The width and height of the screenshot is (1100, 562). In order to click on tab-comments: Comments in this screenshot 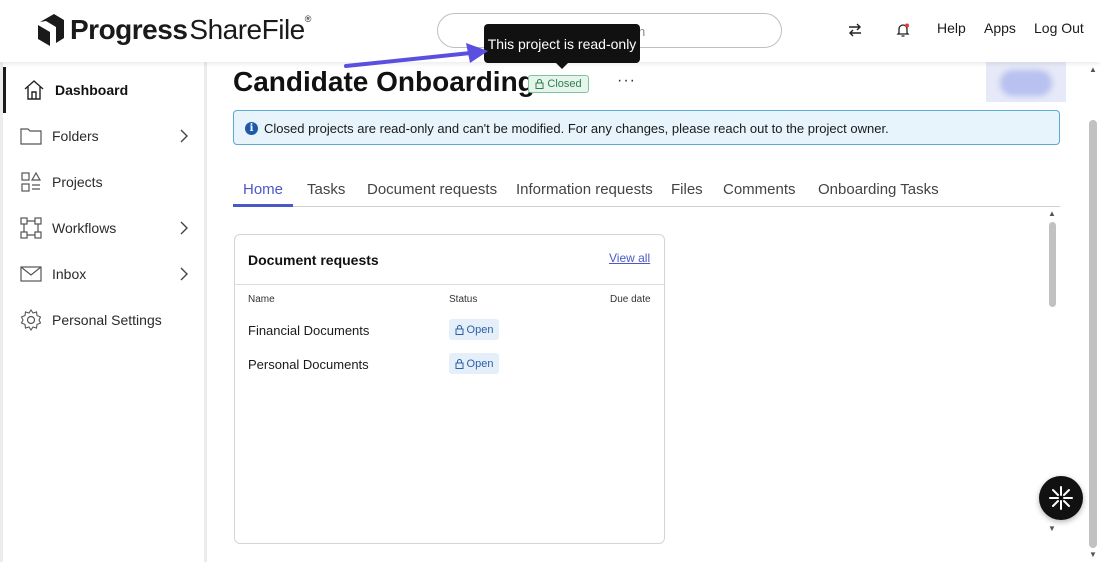, I will do `click(759, 189)`.